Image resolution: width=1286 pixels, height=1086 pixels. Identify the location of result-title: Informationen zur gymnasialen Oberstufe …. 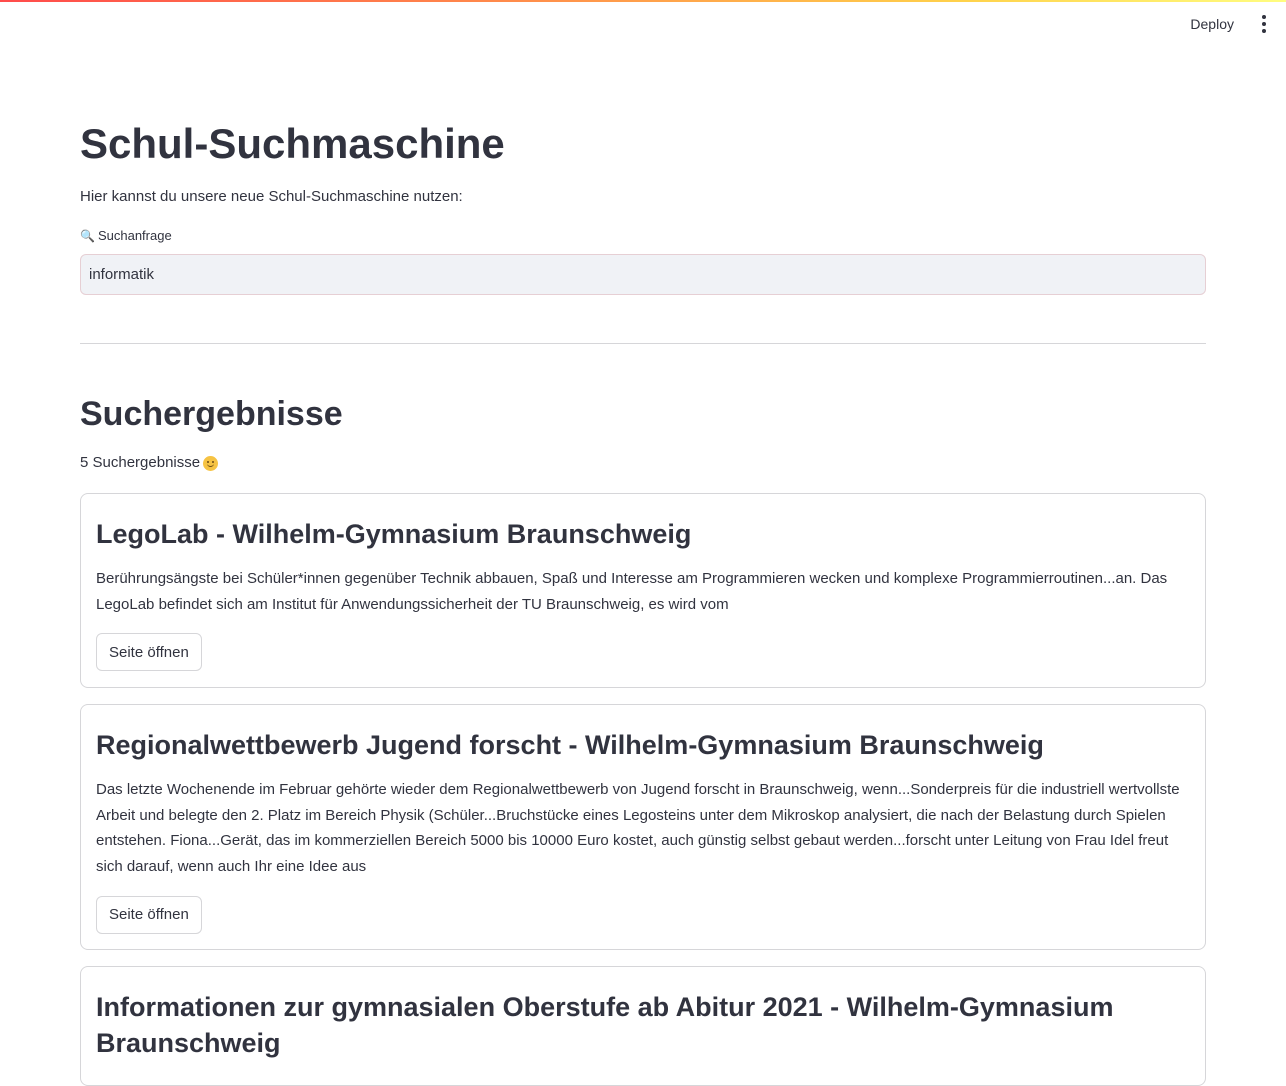
(605, 1025).